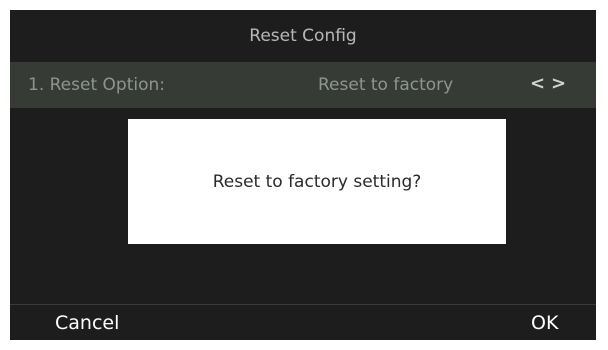 Image resolution: width=608 pixels, height=350 pixels. What do you see at coordinates (87, 322) in the screenshot?
I see `cancel-softkey: Cancel` at bounding box center [87, 322].